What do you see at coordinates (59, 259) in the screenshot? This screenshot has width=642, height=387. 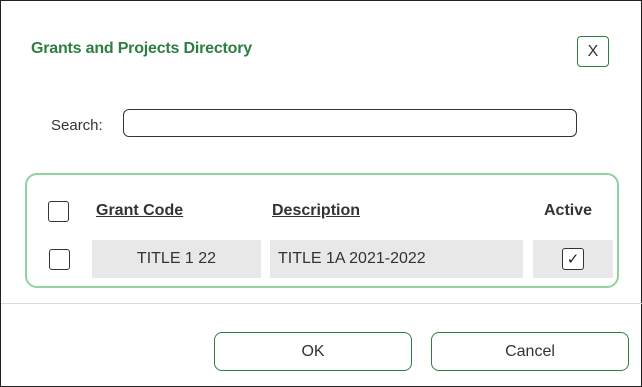 I see `row-select-checkbox` at bounding box center [59, 259].